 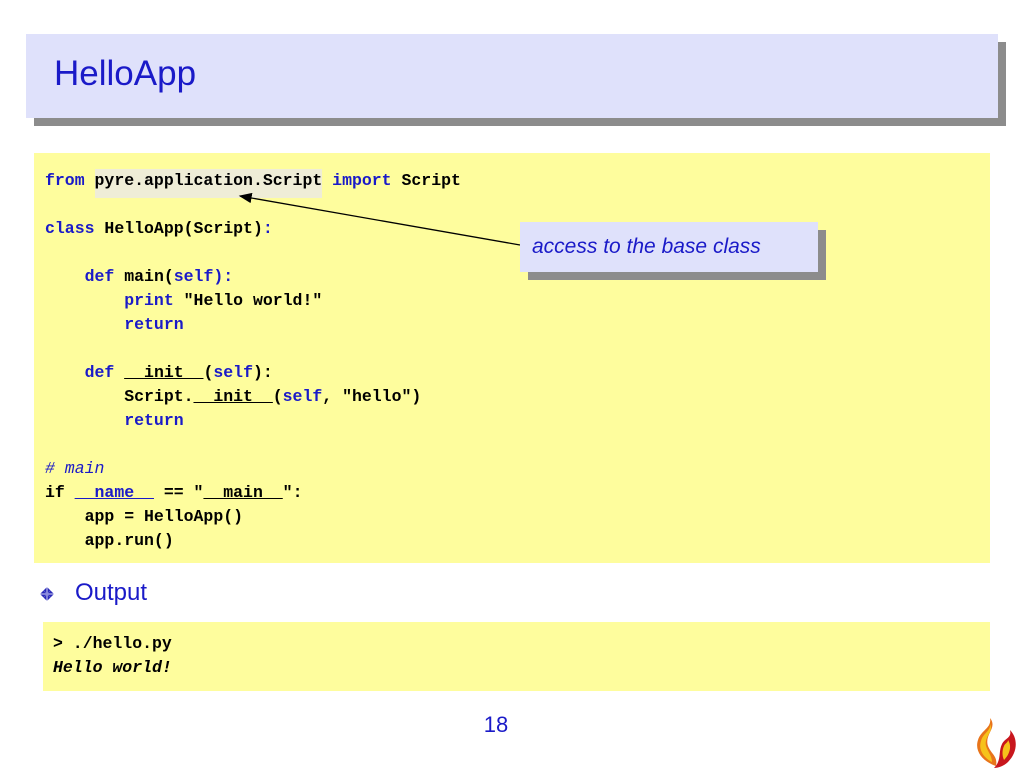 I want to click on kw-def-init: def, so click(x=99, y=372).